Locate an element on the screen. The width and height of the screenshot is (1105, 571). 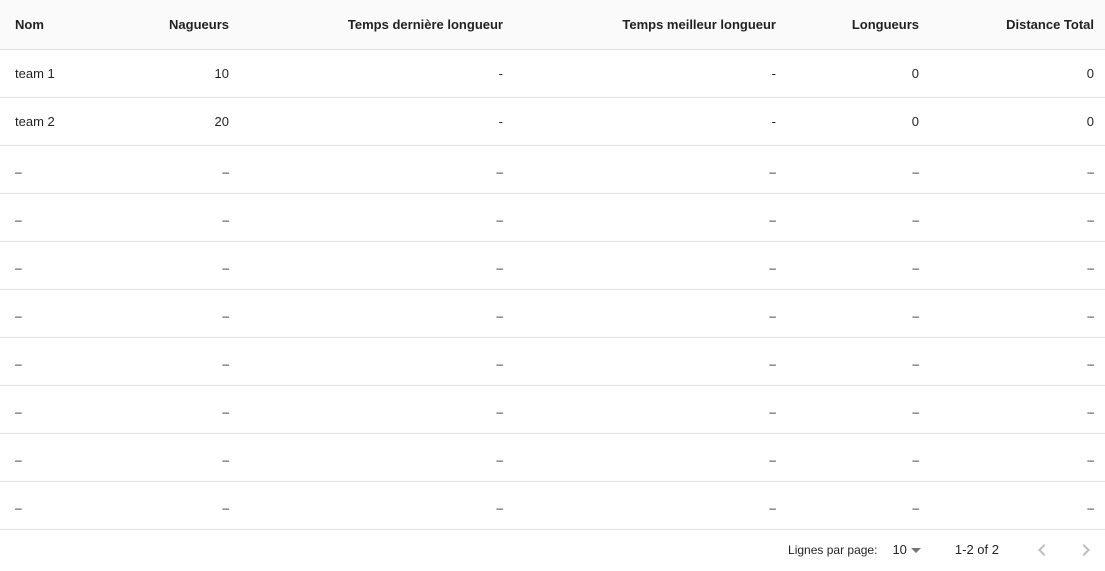
previous-page-button is located at coordinates (1042, 550).